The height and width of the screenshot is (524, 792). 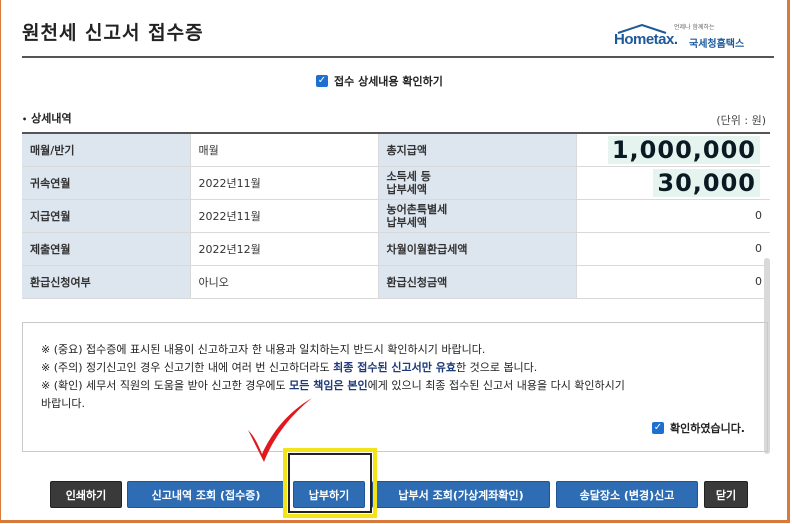 I want to click on detail-toggle: ✓ 접수 상세내용 확인하기, so click(x=379, y=81).